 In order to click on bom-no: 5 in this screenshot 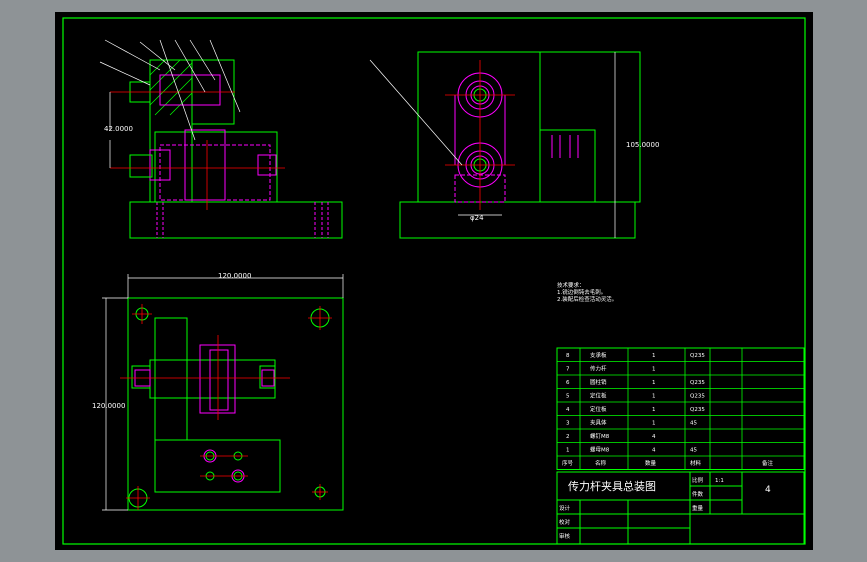, I will do `click(568, 397)`.